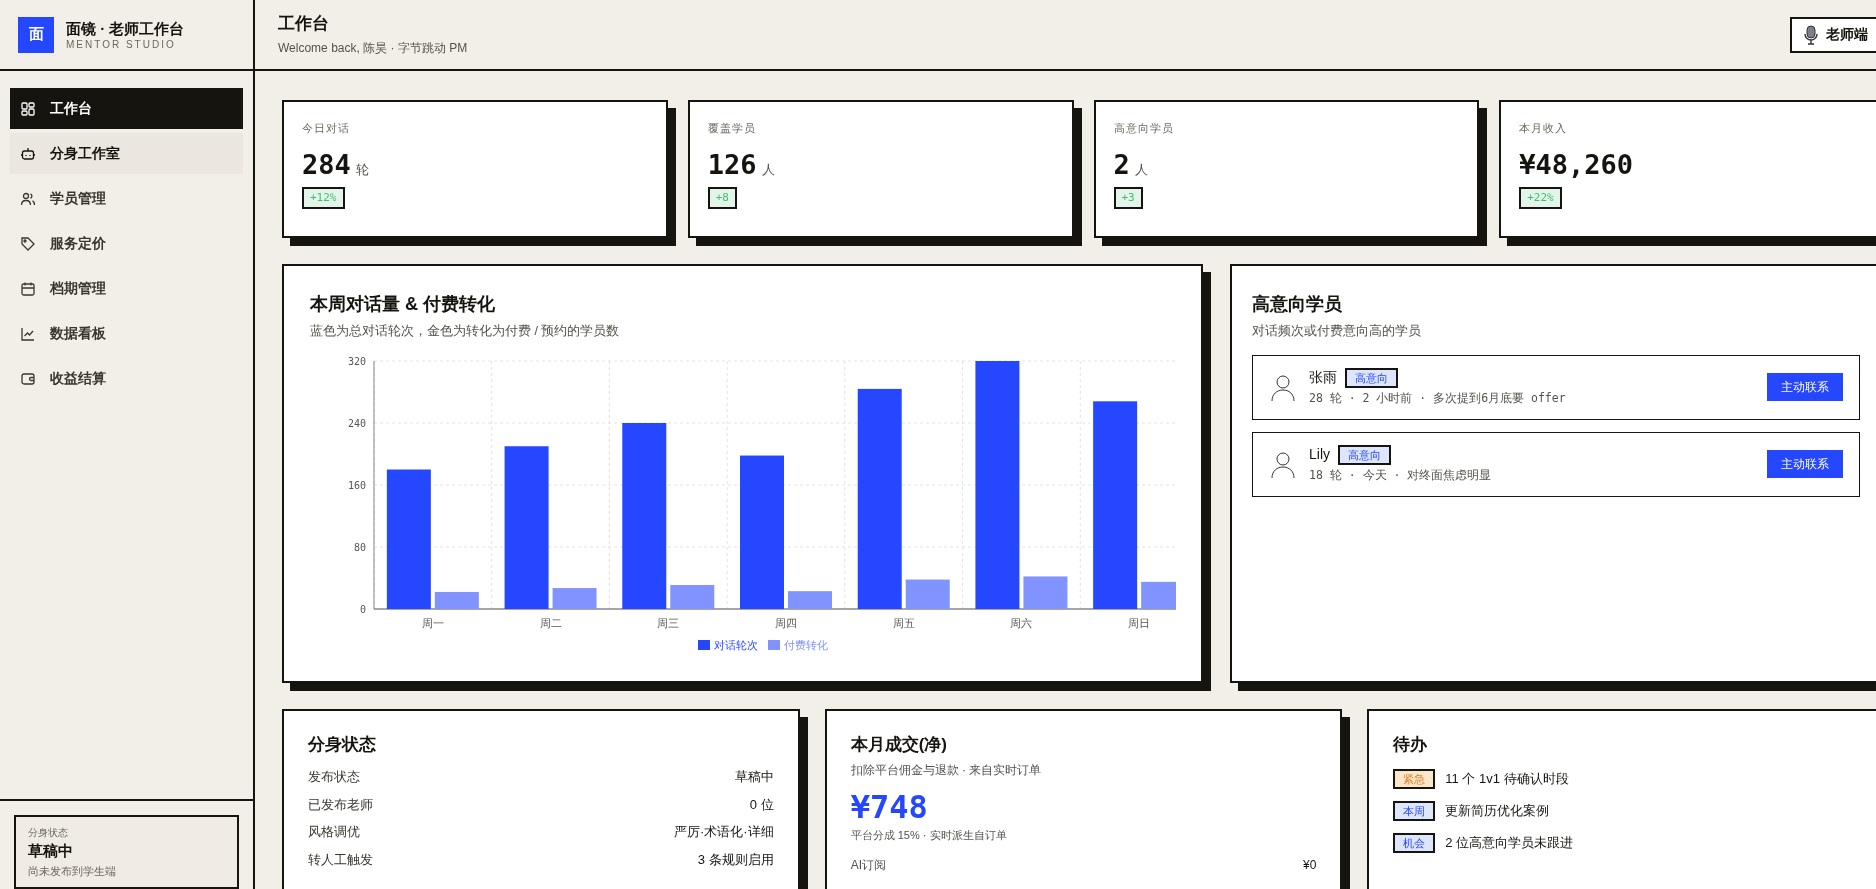 The image size is (1876, 889). Describe the element at coordinates (340, 804) in the screenshot. I see `field-label: 已发布老师` at that location.